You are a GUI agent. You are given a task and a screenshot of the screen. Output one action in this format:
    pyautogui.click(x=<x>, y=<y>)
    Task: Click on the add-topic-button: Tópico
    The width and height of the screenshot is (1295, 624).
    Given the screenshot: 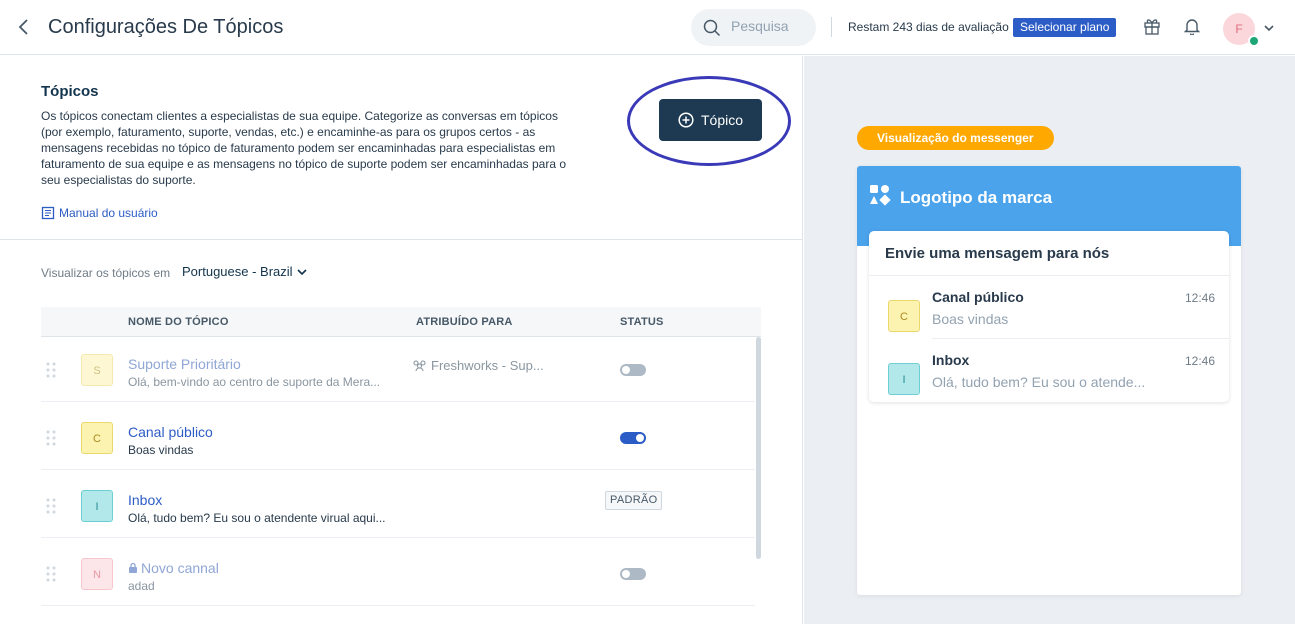 What is the action you would take?
    pyautogui.click(x=710, y=120)
    